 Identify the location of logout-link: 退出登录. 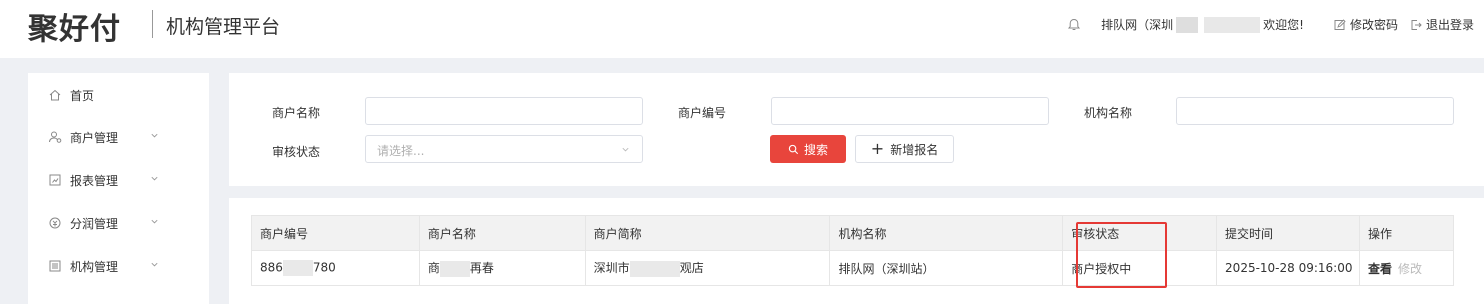
(1442, 24).